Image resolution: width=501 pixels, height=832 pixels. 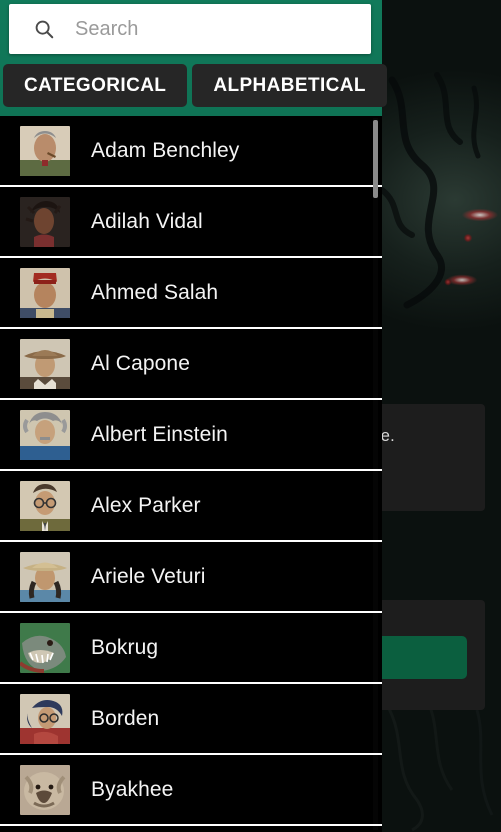 What do you see at coordinates (191, 719) in the screenshot?
I see `list-item: Borden` at bounding box center [191, 719].